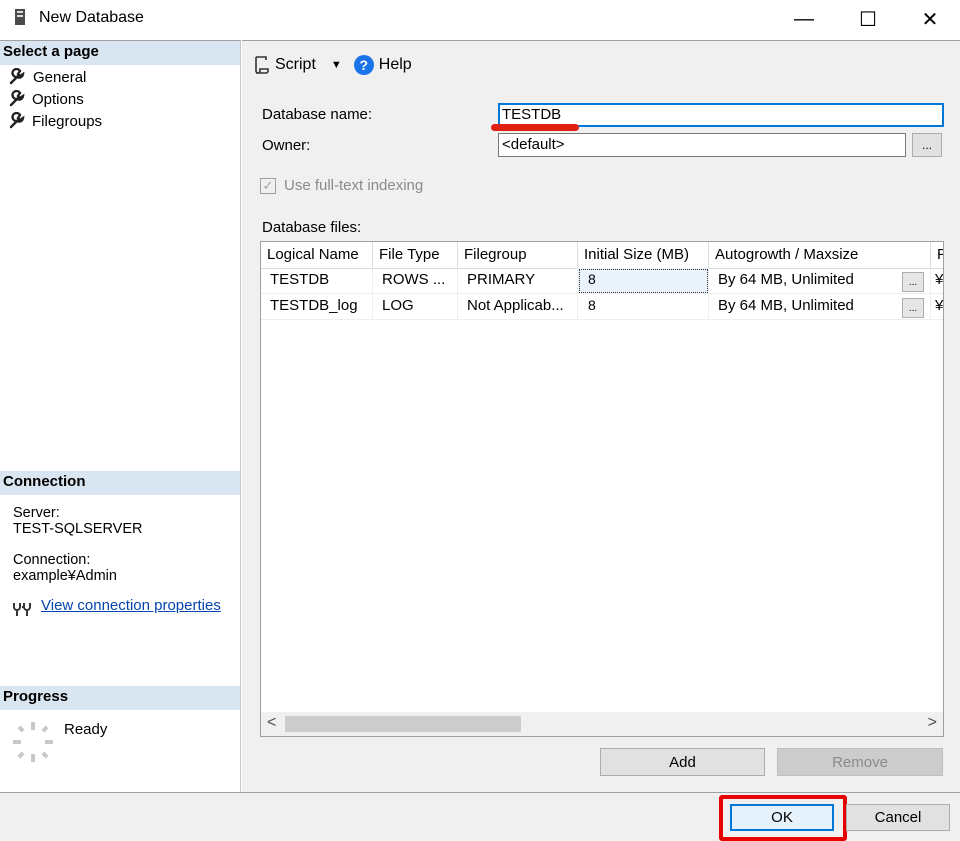 The width and height of the screenshot is (960, 841). Describe the element at coordinates (268, 186) in the screenshot. I see `fulltext-checkbox: ✓` at that location.